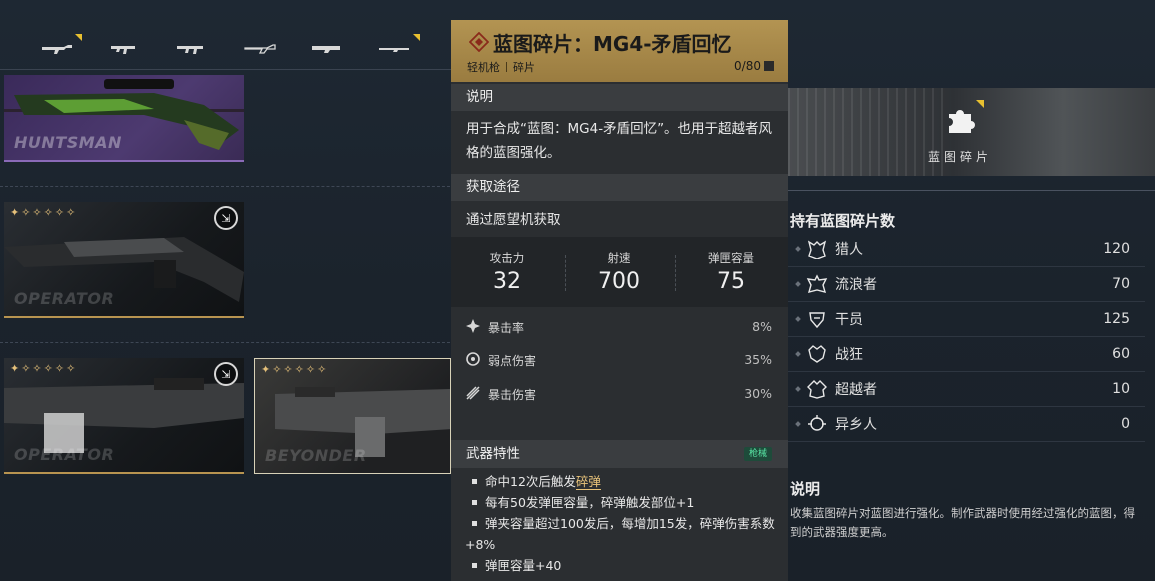 The image size is (1155, 581). I want to click on section-source-heading: 获取途径, so click(619, 187).